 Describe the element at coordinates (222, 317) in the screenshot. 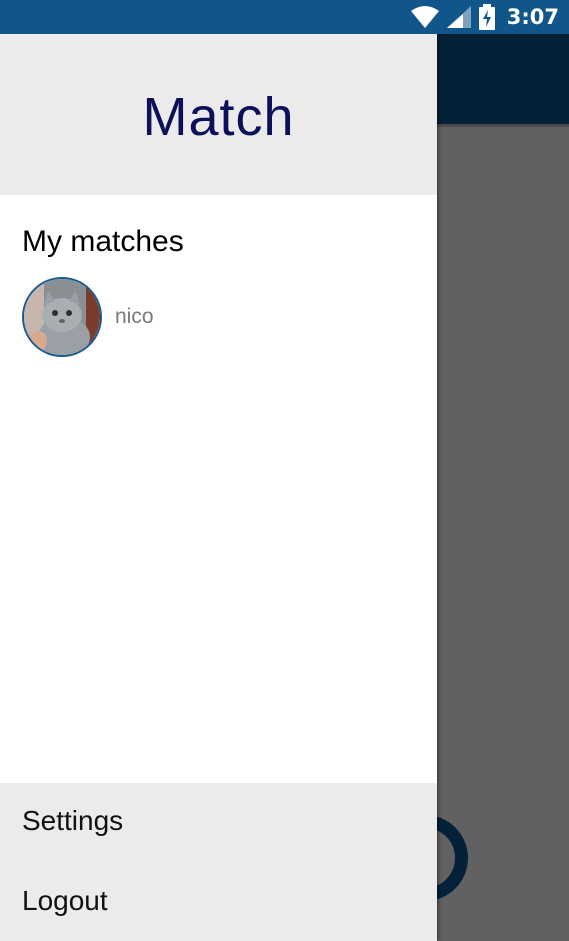

I see `match-list-item: nico` at that location.